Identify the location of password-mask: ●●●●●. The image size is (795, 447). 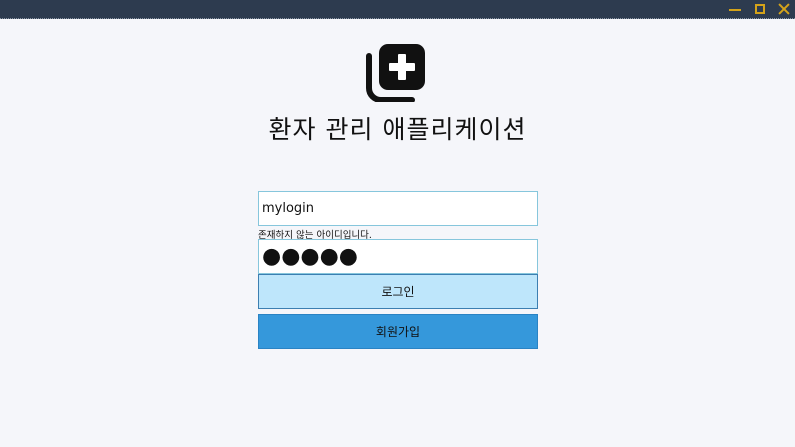
(310, 256).